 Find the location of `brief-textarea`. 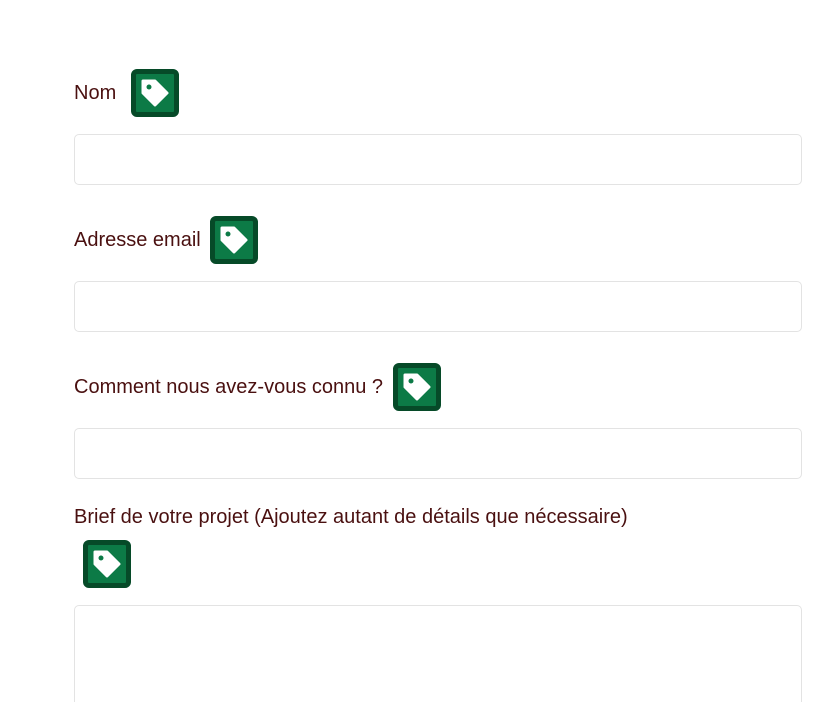

brief-textarea is located at coordinates (438, 653).